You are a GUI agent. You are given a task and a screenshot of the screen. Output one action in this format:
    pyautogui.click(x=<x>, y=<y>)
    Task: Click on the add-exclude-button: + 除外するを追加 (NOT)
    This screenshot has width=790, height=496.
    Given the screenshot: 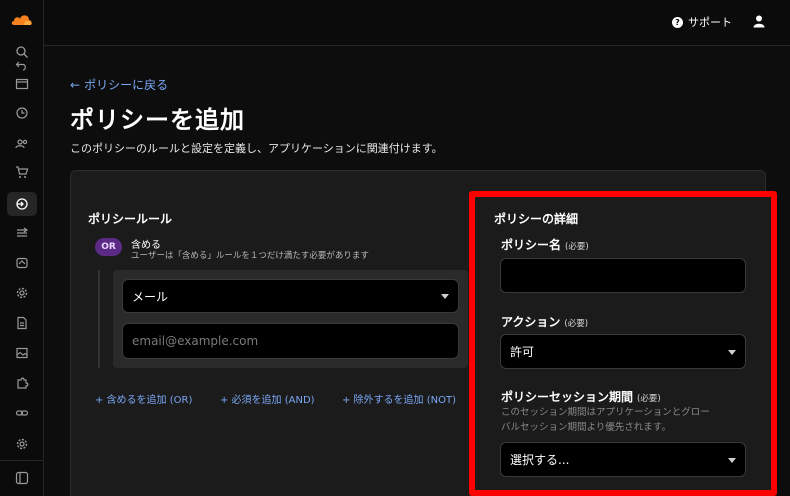 What is the action you would take?
    pyautogui.click(x=399, y=398)
    